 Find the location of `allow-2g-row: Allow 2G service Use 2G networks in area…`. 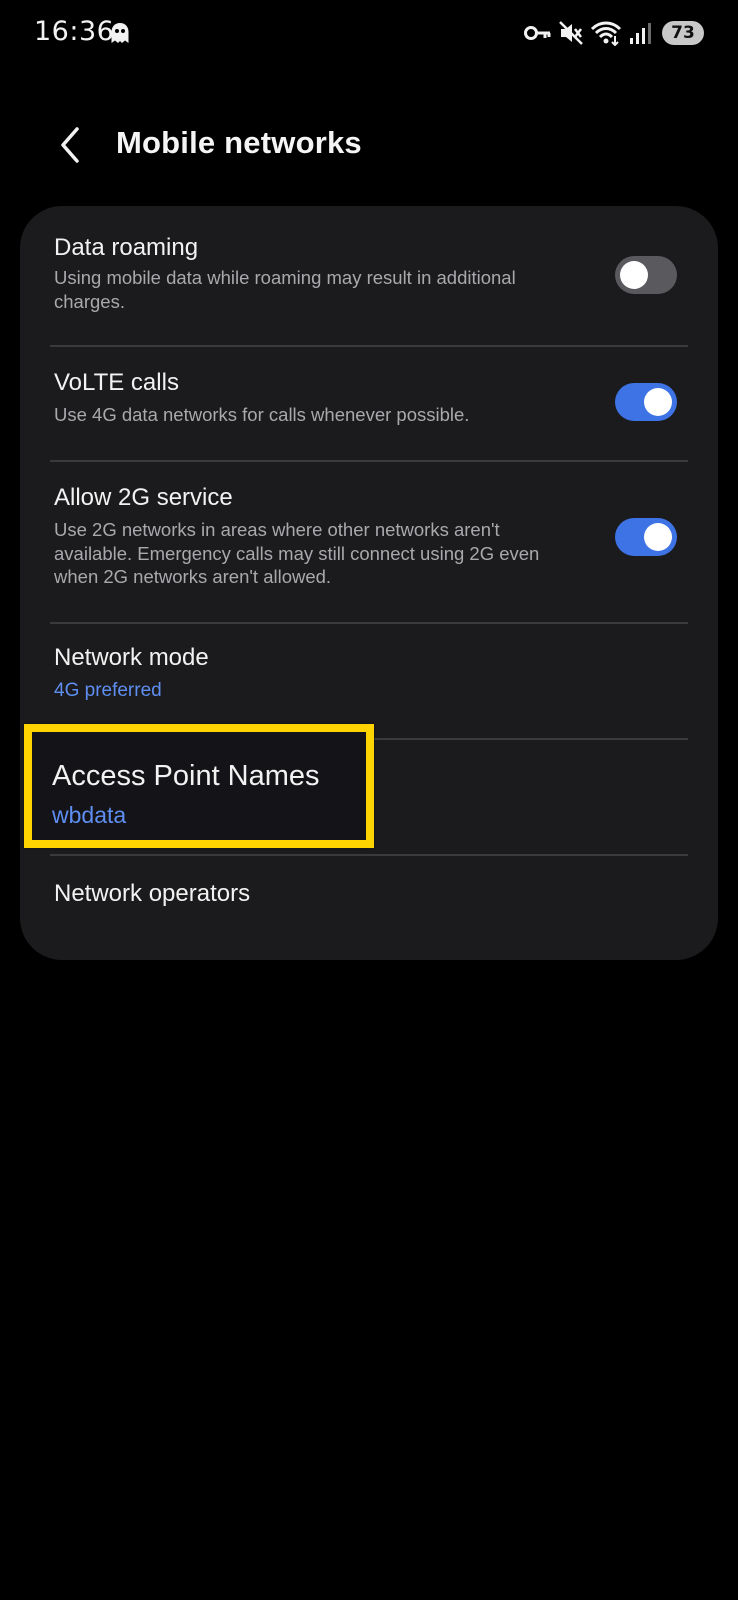

allow-2g-row: Allow 2G service Use 2G networks in area… is located at coordinates (369, 540).